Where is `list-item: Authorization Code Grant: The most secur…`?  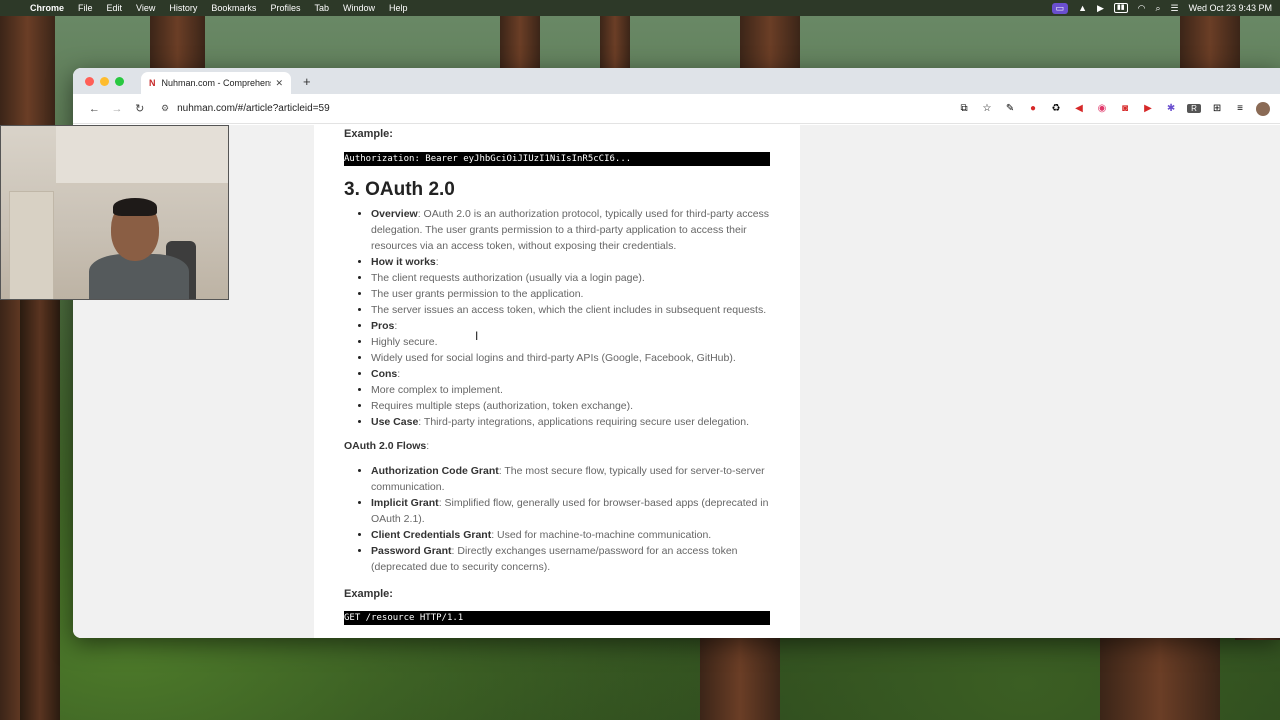
list-item: Authorization Code Grant: The most secur… is located at coordinates (570, 479).